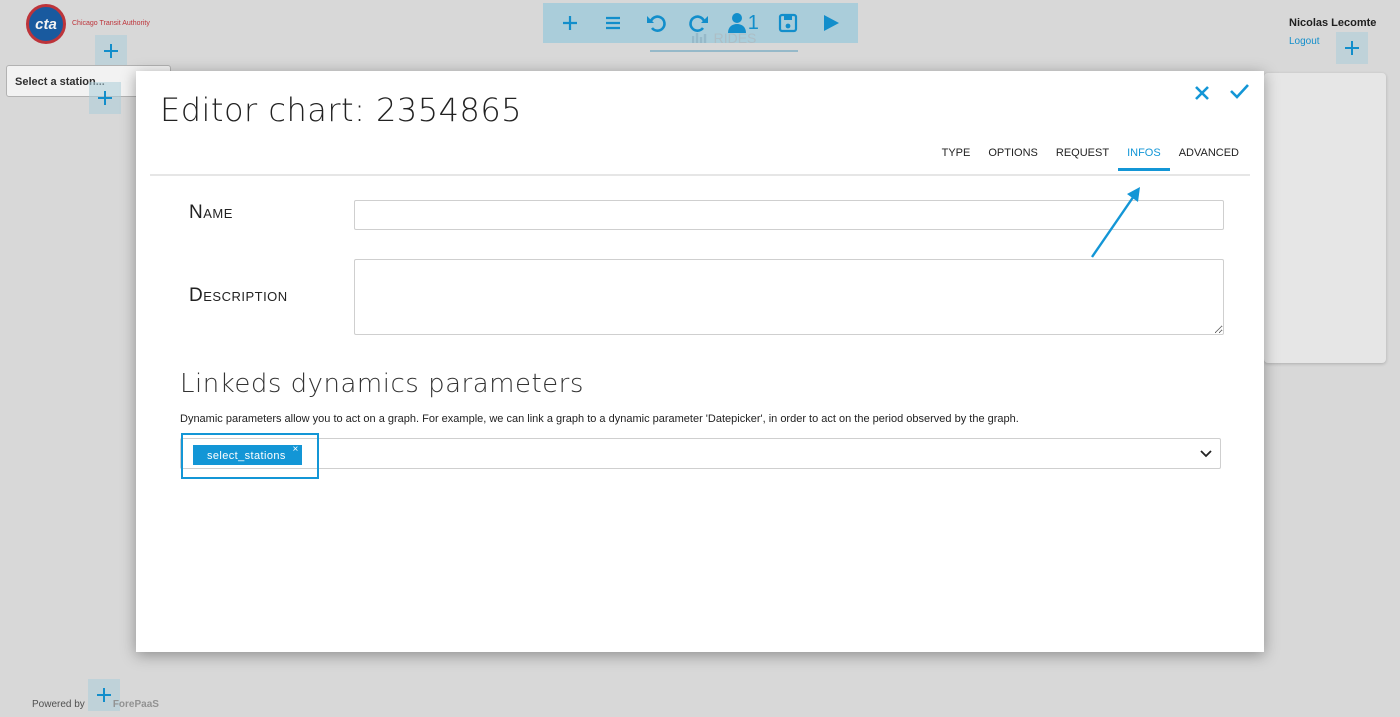  I want to click on modal-title: Editor chart: 2354865, so click(341, 110).